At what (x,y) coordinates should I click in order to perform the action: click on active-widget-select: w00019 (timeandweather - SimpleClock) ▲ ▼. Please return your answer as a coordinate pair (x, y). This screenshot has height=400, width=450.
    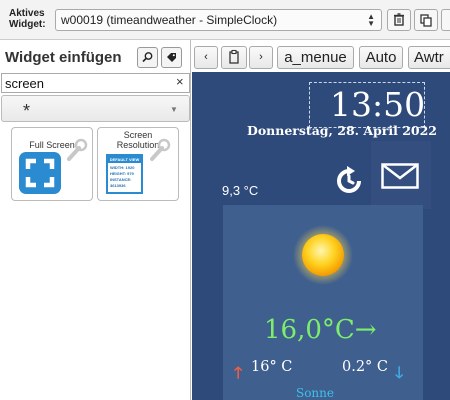
    Looking at the image, I should click on (218, 20).